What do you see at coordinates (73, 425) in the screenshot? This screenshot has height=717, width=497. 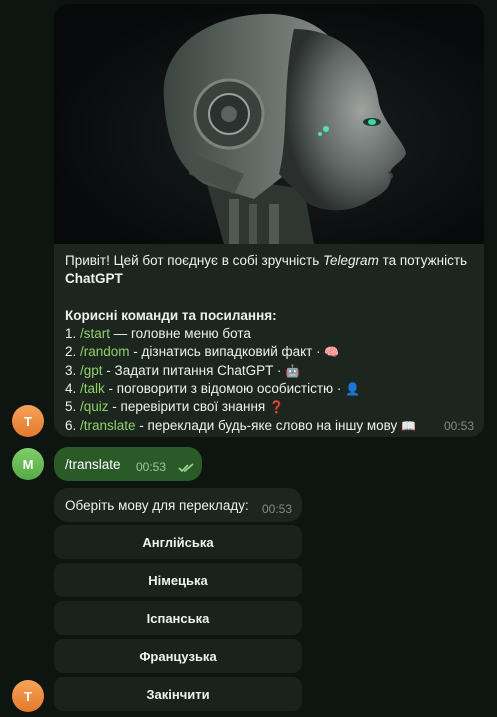 I see `command-number: 6.` at bounding box center [73, 425].